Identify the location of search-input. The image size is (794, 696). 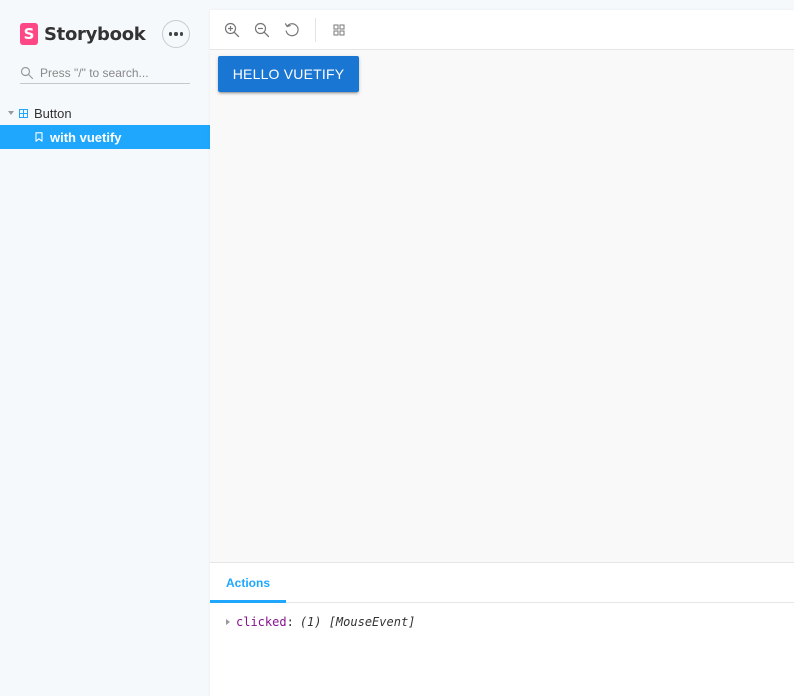
(112, 72).